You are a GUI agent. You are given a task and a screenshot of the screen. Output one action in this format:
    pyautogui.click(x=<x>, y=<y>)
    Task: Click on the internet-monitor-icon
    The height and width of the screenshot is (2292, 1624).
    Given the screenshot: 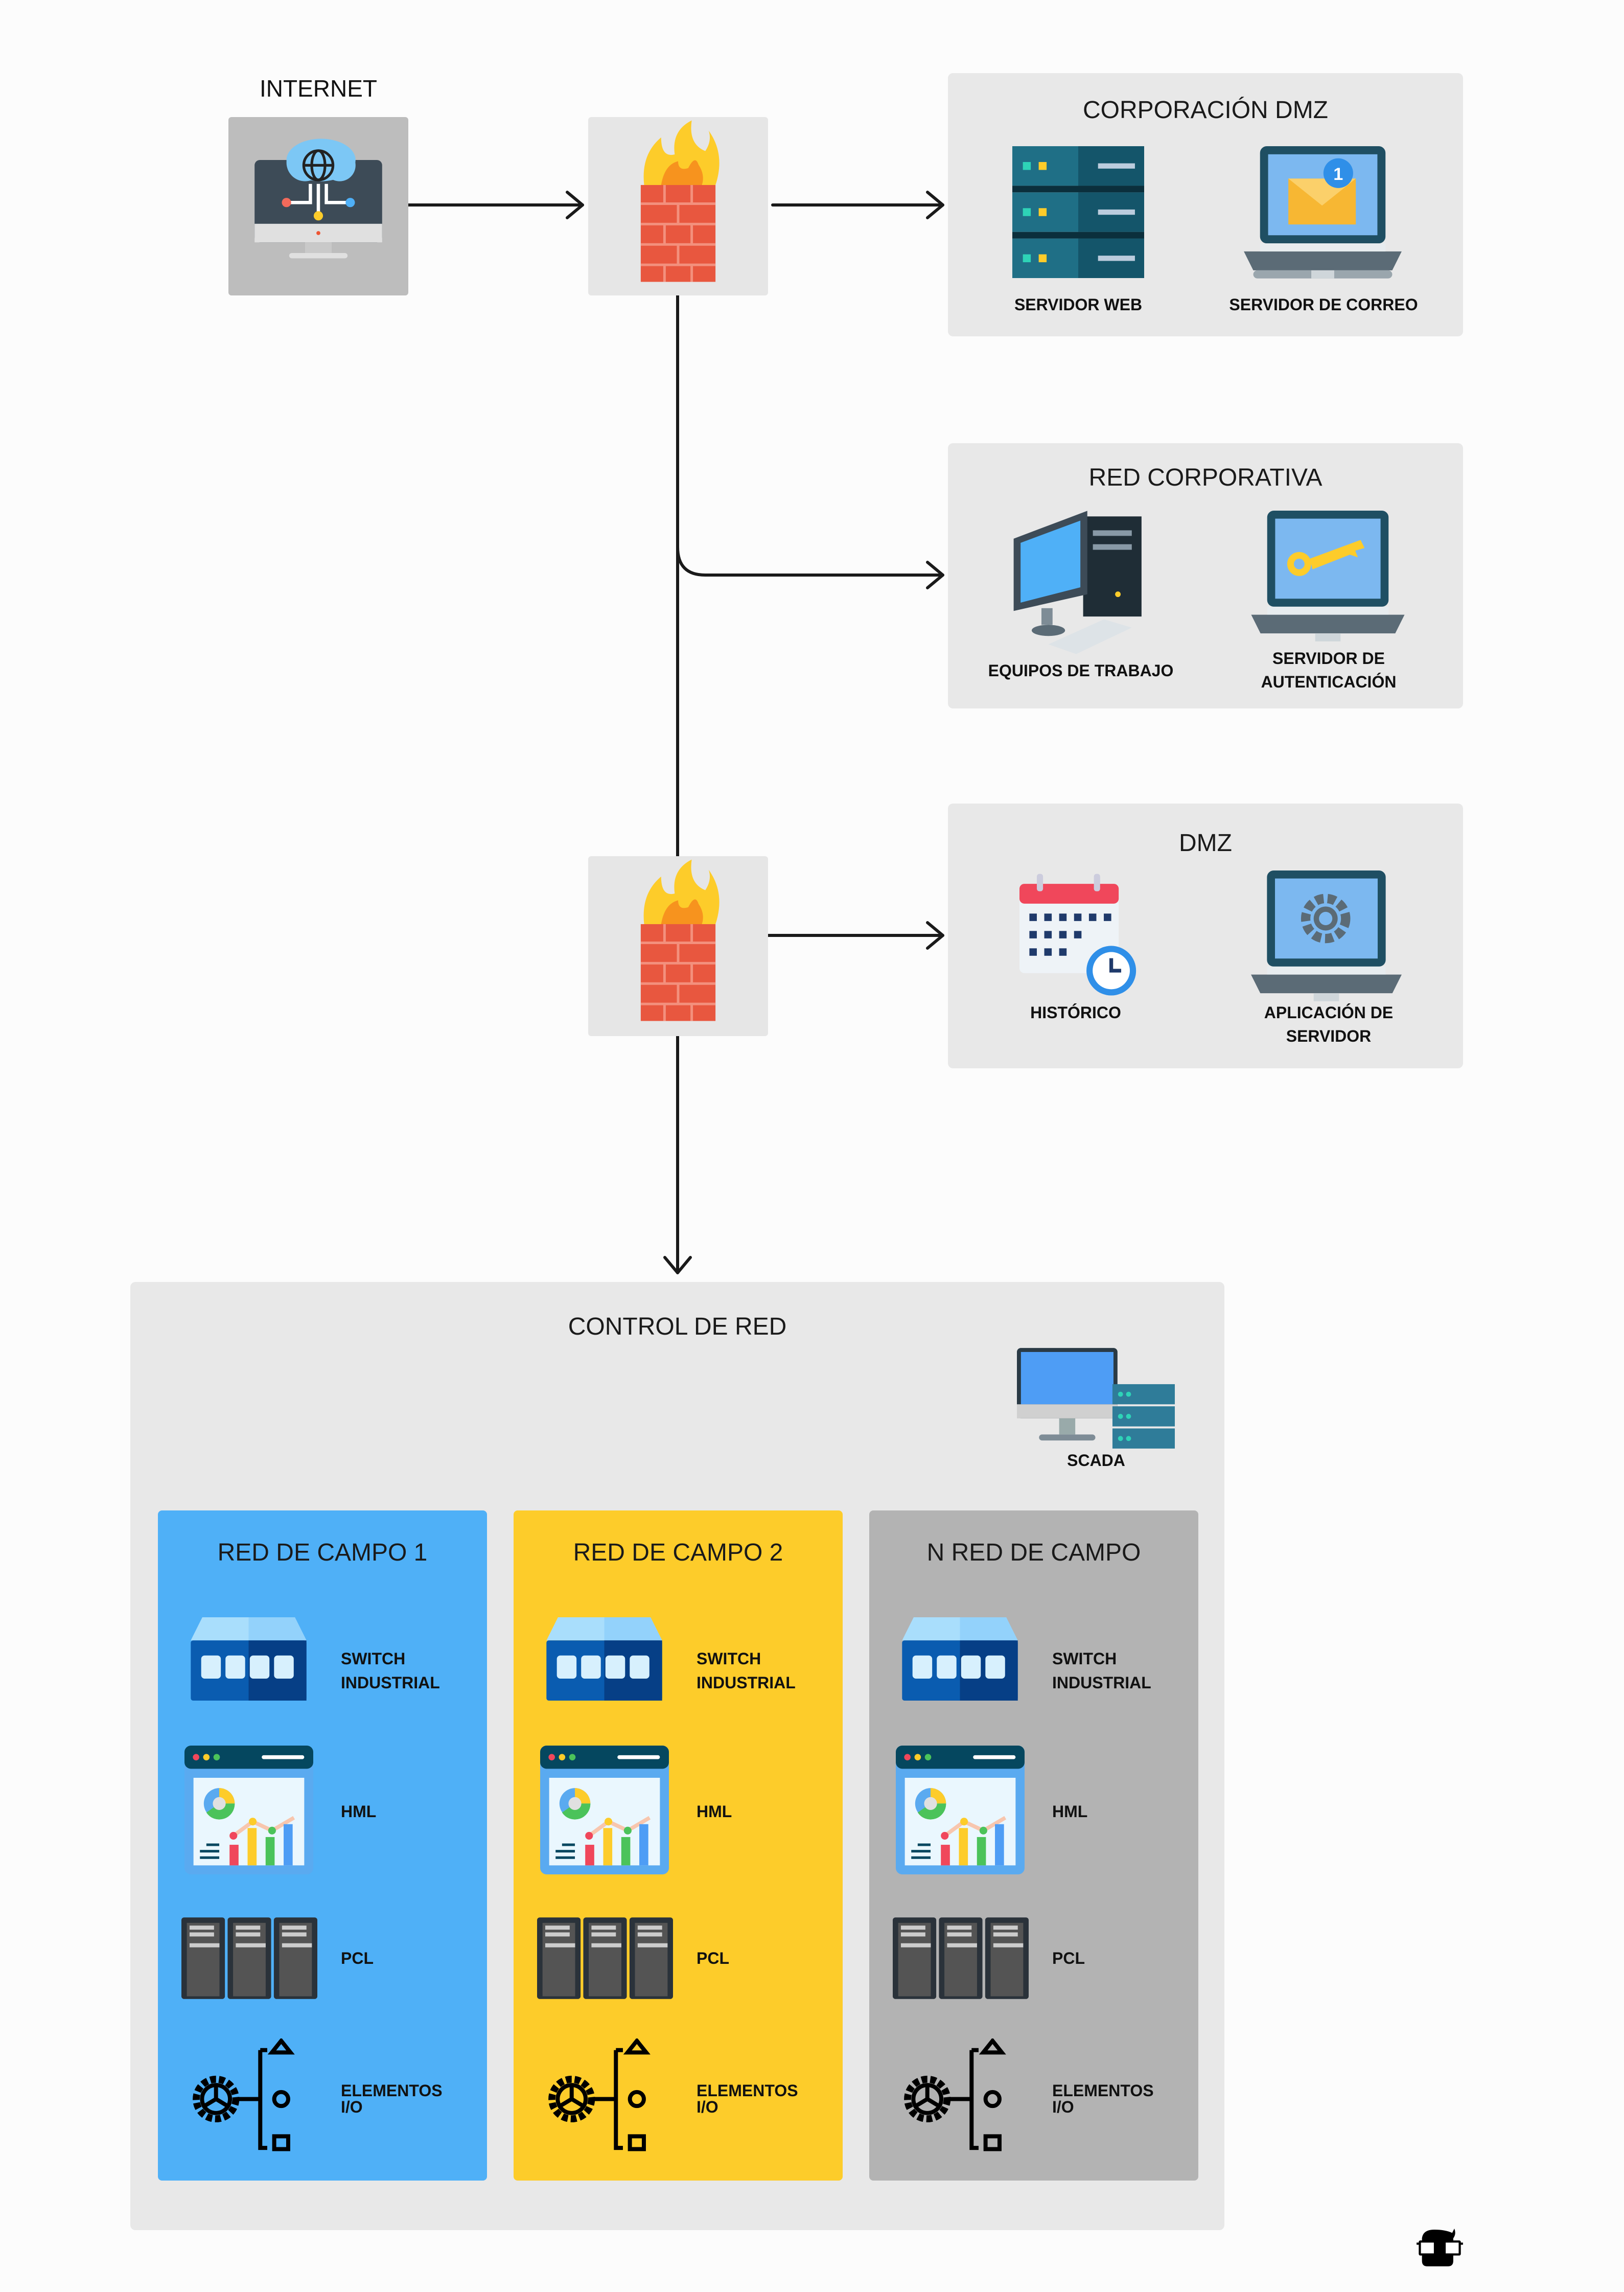 What is the action you would take?
    pyautogui.click(x=318, y=199)
    